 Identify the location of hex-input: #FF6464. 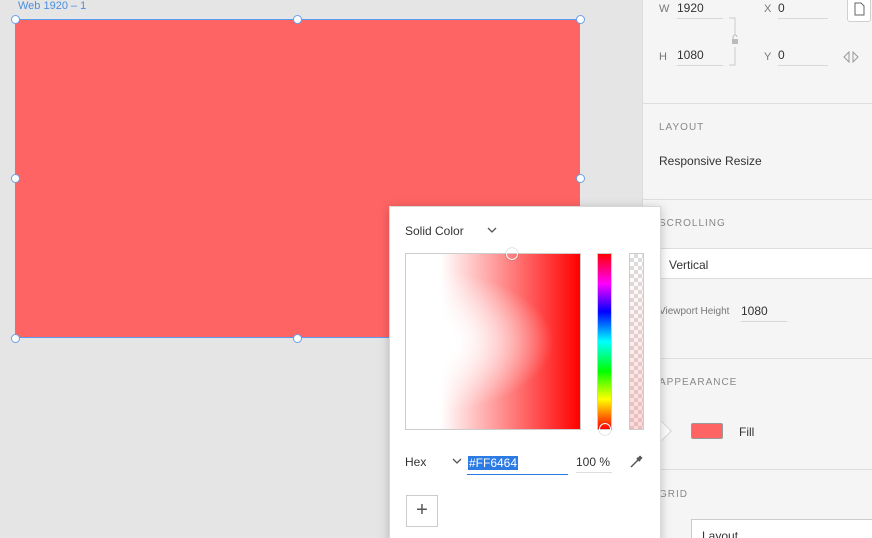
(517, 464).